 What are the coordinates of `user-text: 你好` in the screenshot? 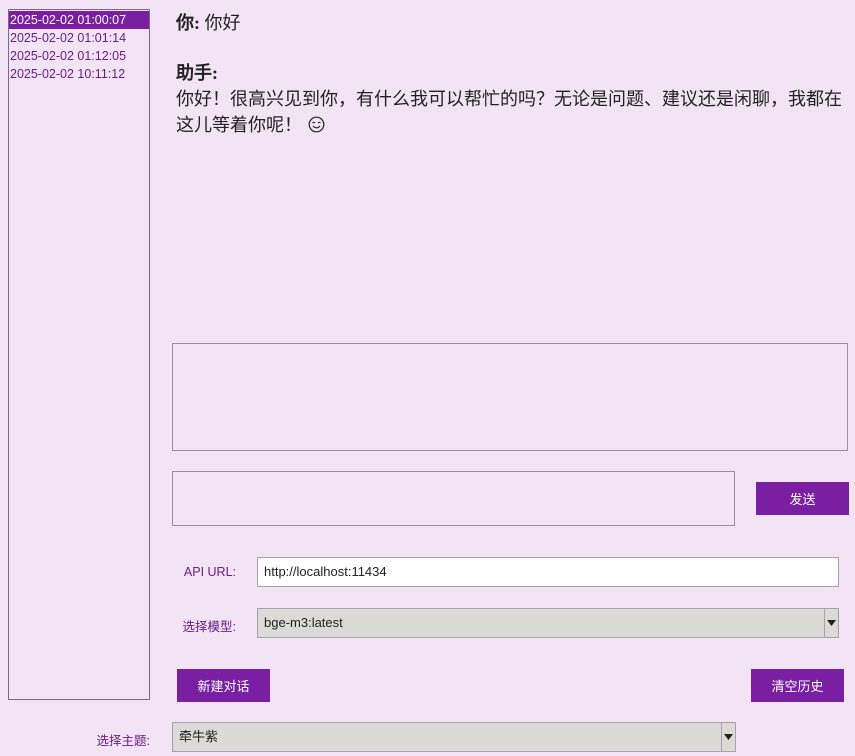 It's located at (222, 23).